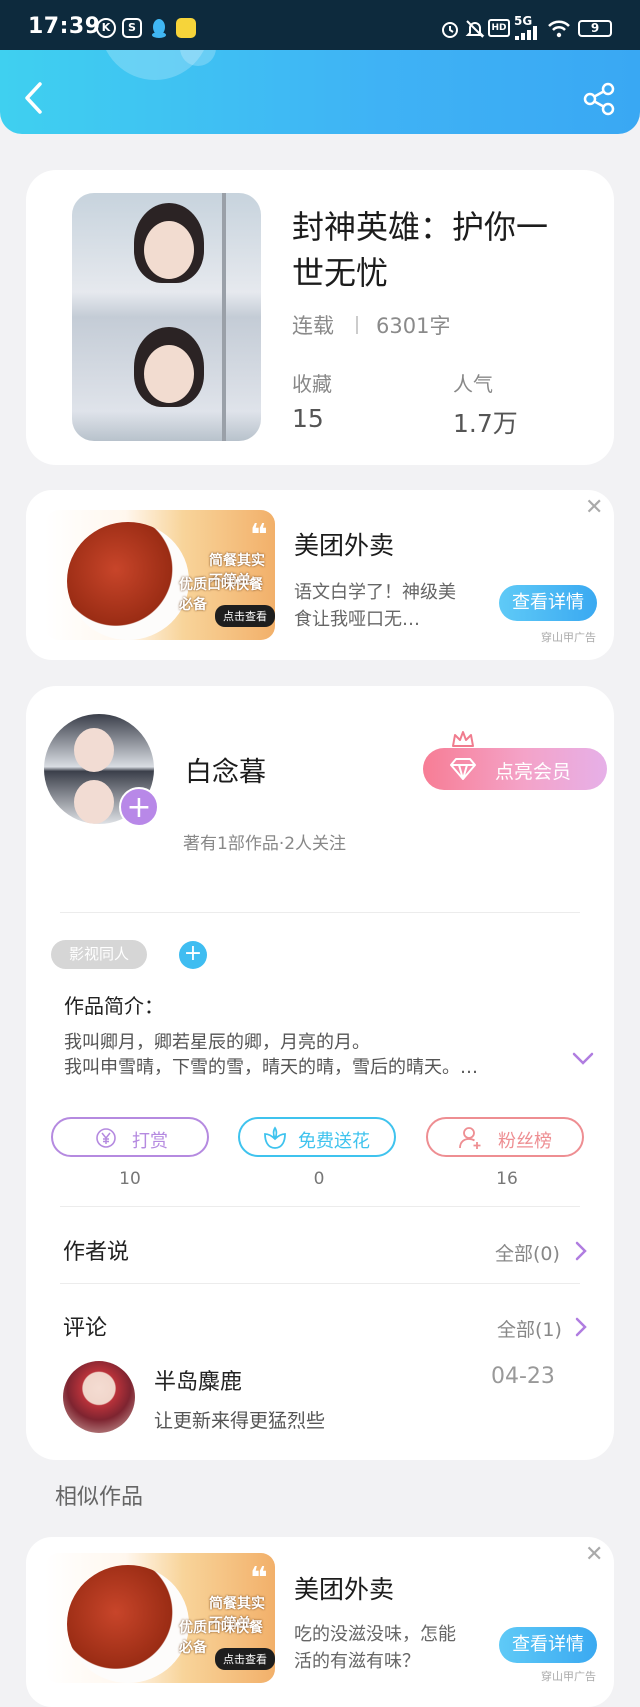 This screenshot has width=640, height=1707. I want to click on author-says-all: 全部(0), so click(527, 1252).